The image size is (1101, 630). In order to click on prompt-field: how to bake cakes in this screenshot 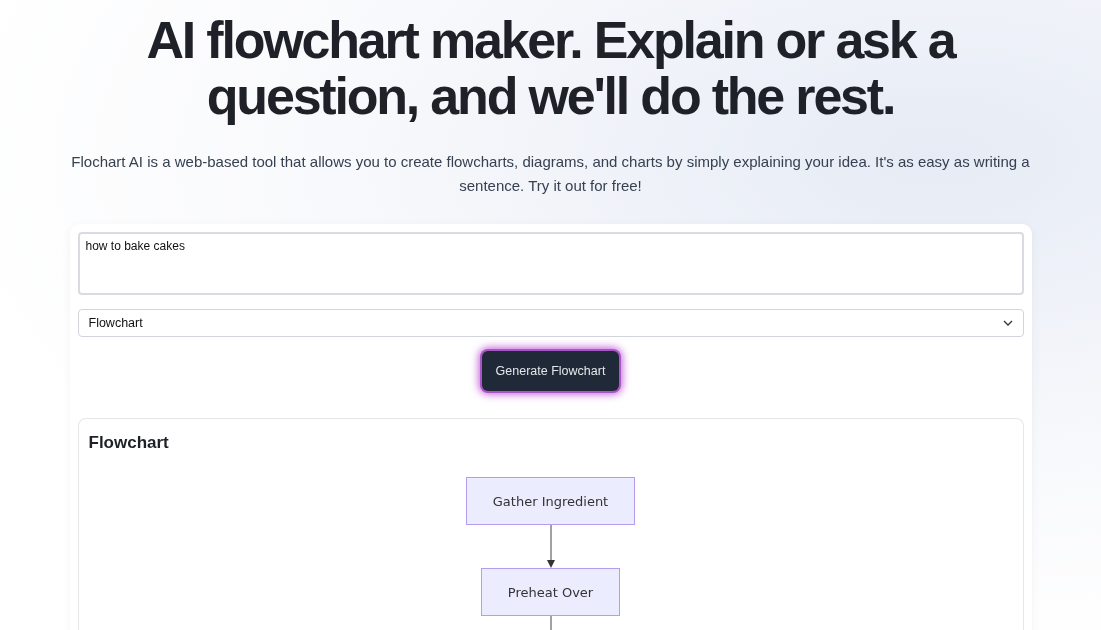, I will do `click(550, 263)`.